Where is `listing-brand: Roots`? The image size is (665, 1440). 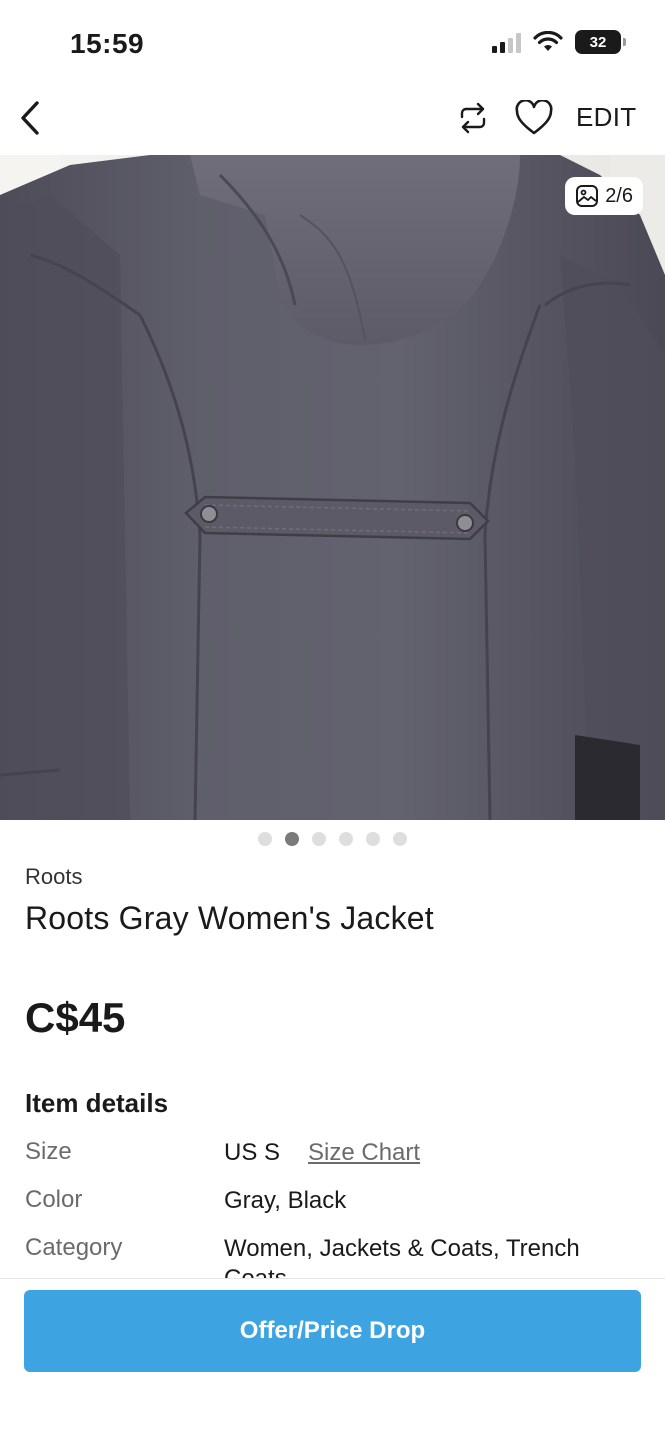 listing-brand: Roots is located at coordinates (53, 877).